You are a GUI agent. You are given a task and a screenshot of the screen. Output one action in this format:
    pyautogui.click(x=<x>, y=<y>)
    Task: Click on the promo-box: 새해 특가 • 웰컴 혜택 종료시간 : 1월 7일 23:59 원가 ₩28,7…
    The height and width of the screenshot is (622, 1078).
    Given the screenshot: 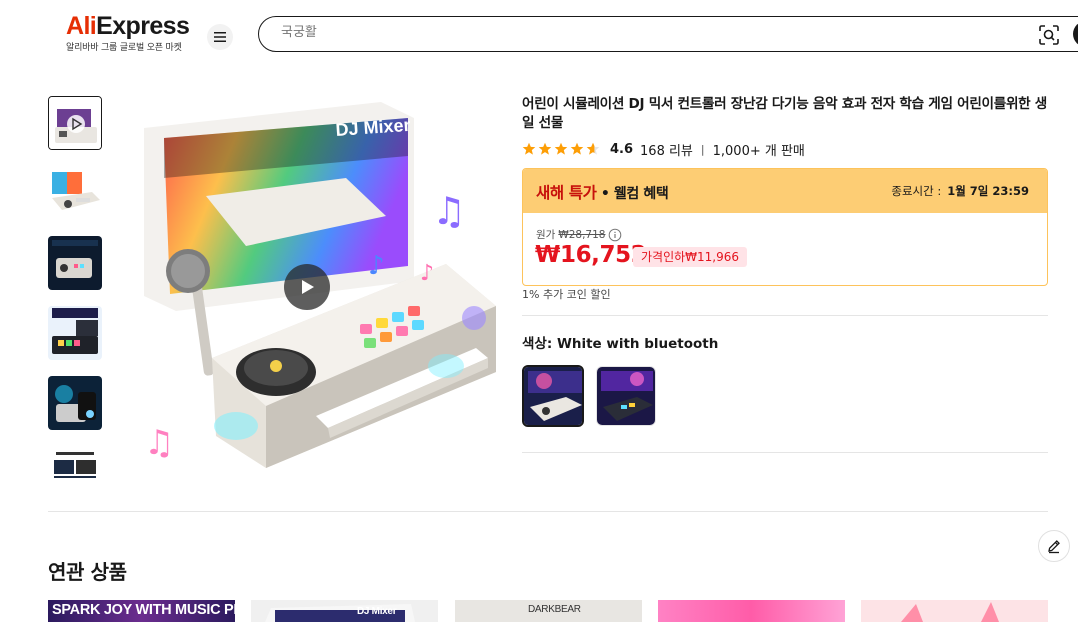 What is the action you would take?
    pyautogui.click(x=785, y=227)
    